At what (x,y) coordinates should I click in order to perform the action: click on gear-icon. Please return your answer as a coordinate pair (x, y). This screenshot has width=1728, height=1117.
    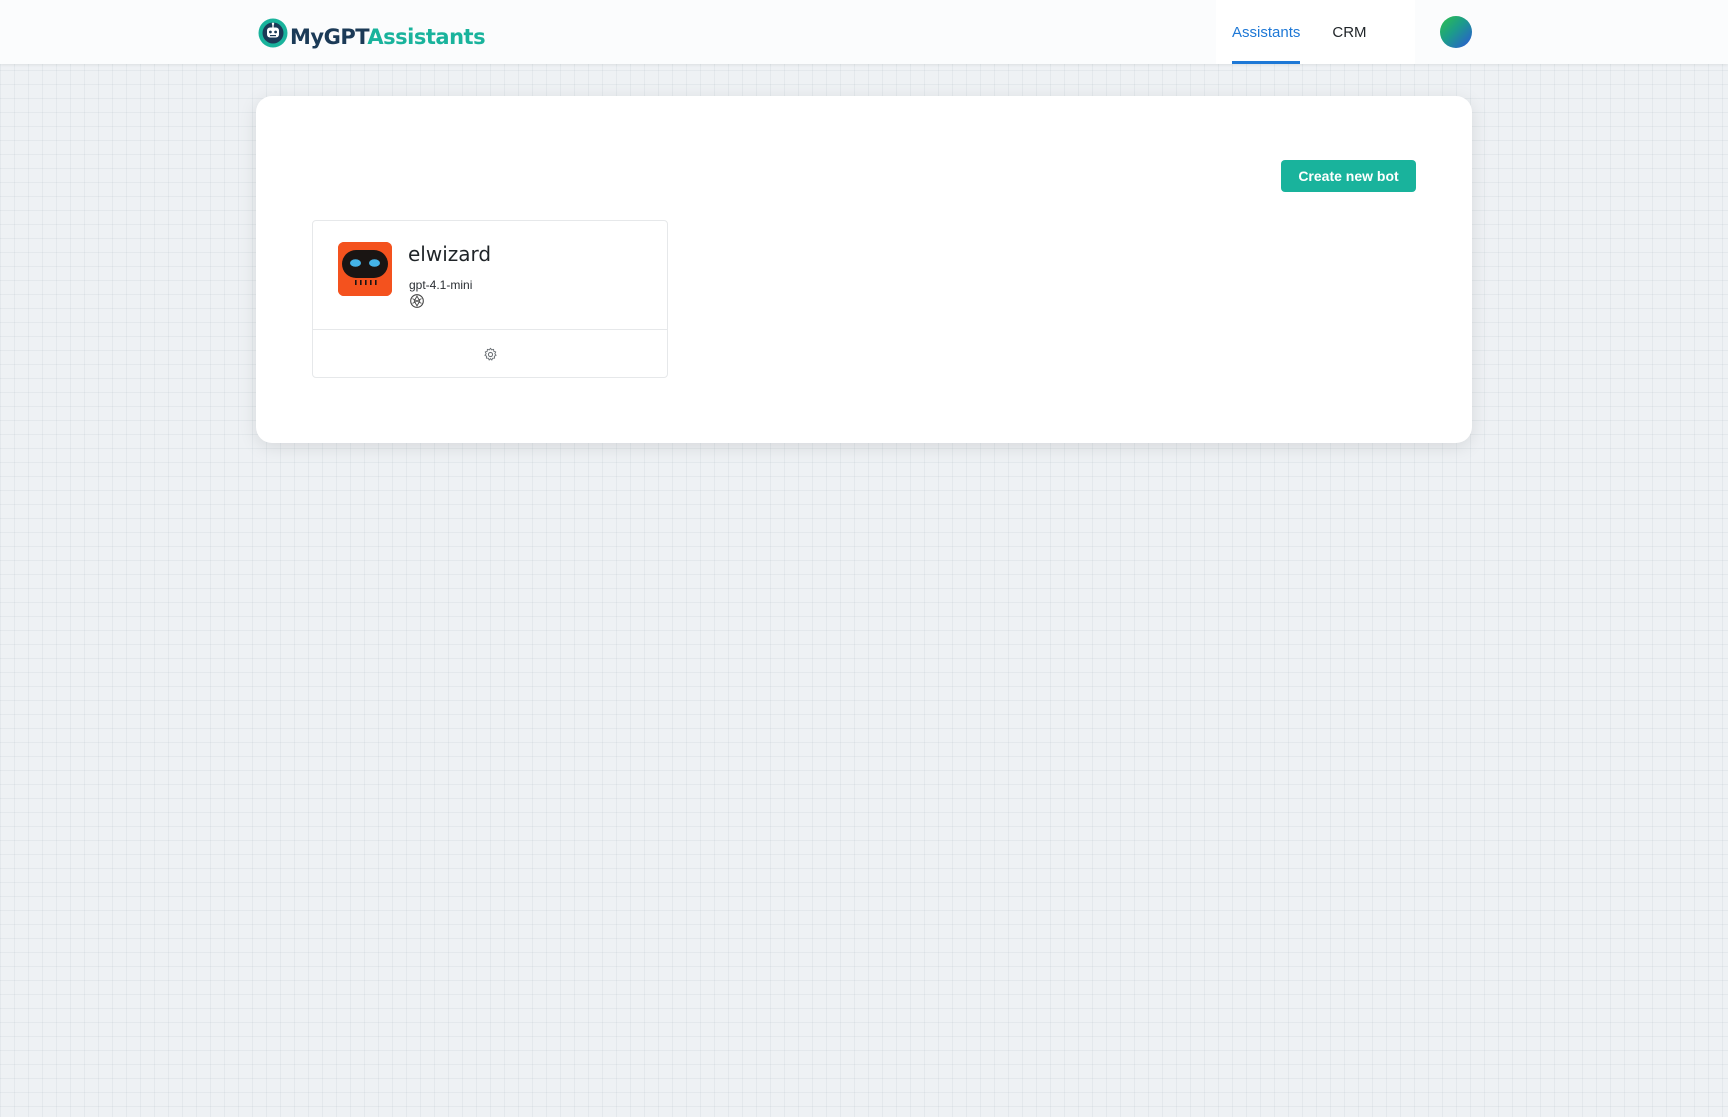
    Looking at the image, I should click on (490, 354).